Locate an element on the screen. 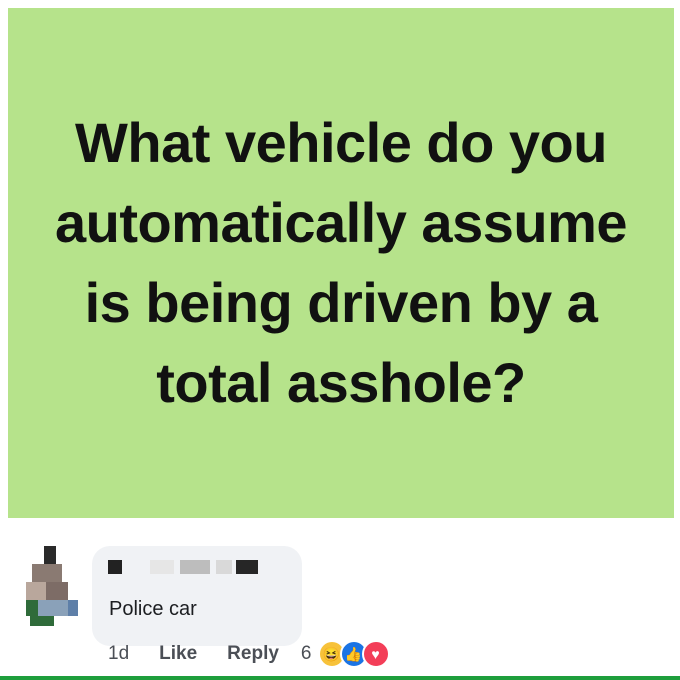 Image resolution: width=680 pixels, height=680 pixels. reply-button: Reply is located at coordinates (253, 654).